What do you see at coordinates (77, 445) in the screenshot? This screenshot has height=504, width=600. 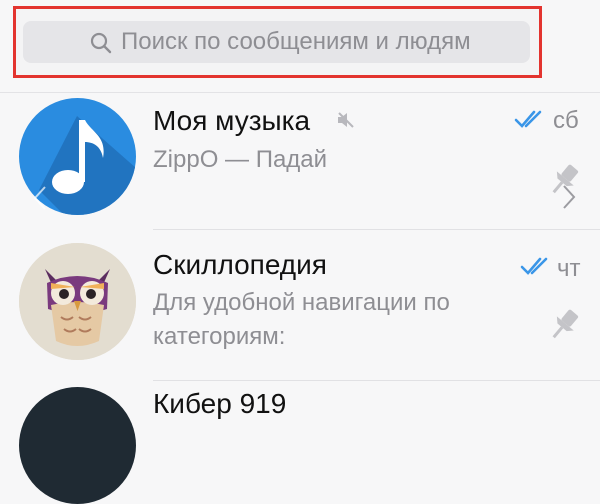 I see `chat-avatar` at bounding box center [77, 445].